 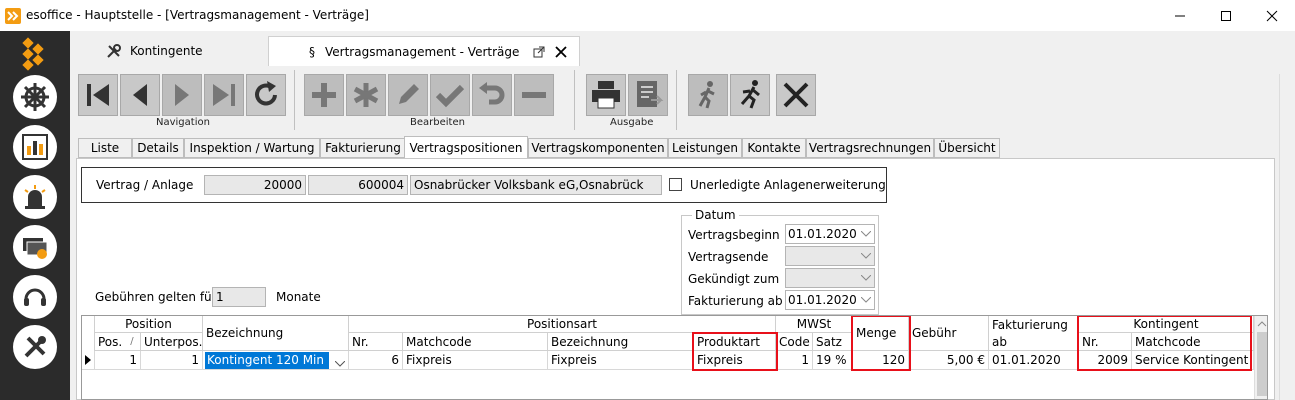 What do you see at coordinates (967, 148) in the screenshot?
I see `subtab-uebersicht: Übersicht` at bounding box center [967, 148].